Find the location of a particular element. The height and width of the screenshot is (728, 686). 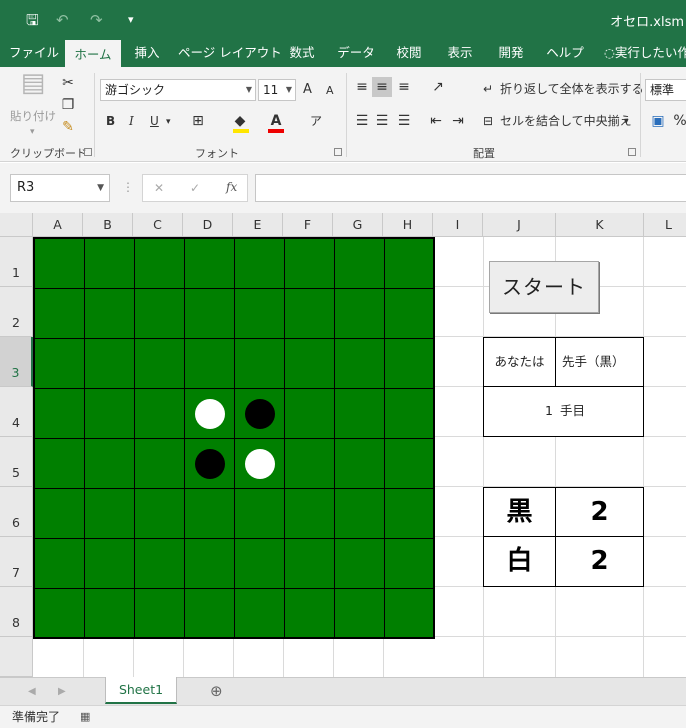

align-left-icon: ☰ is located at coordinates (362, 121).